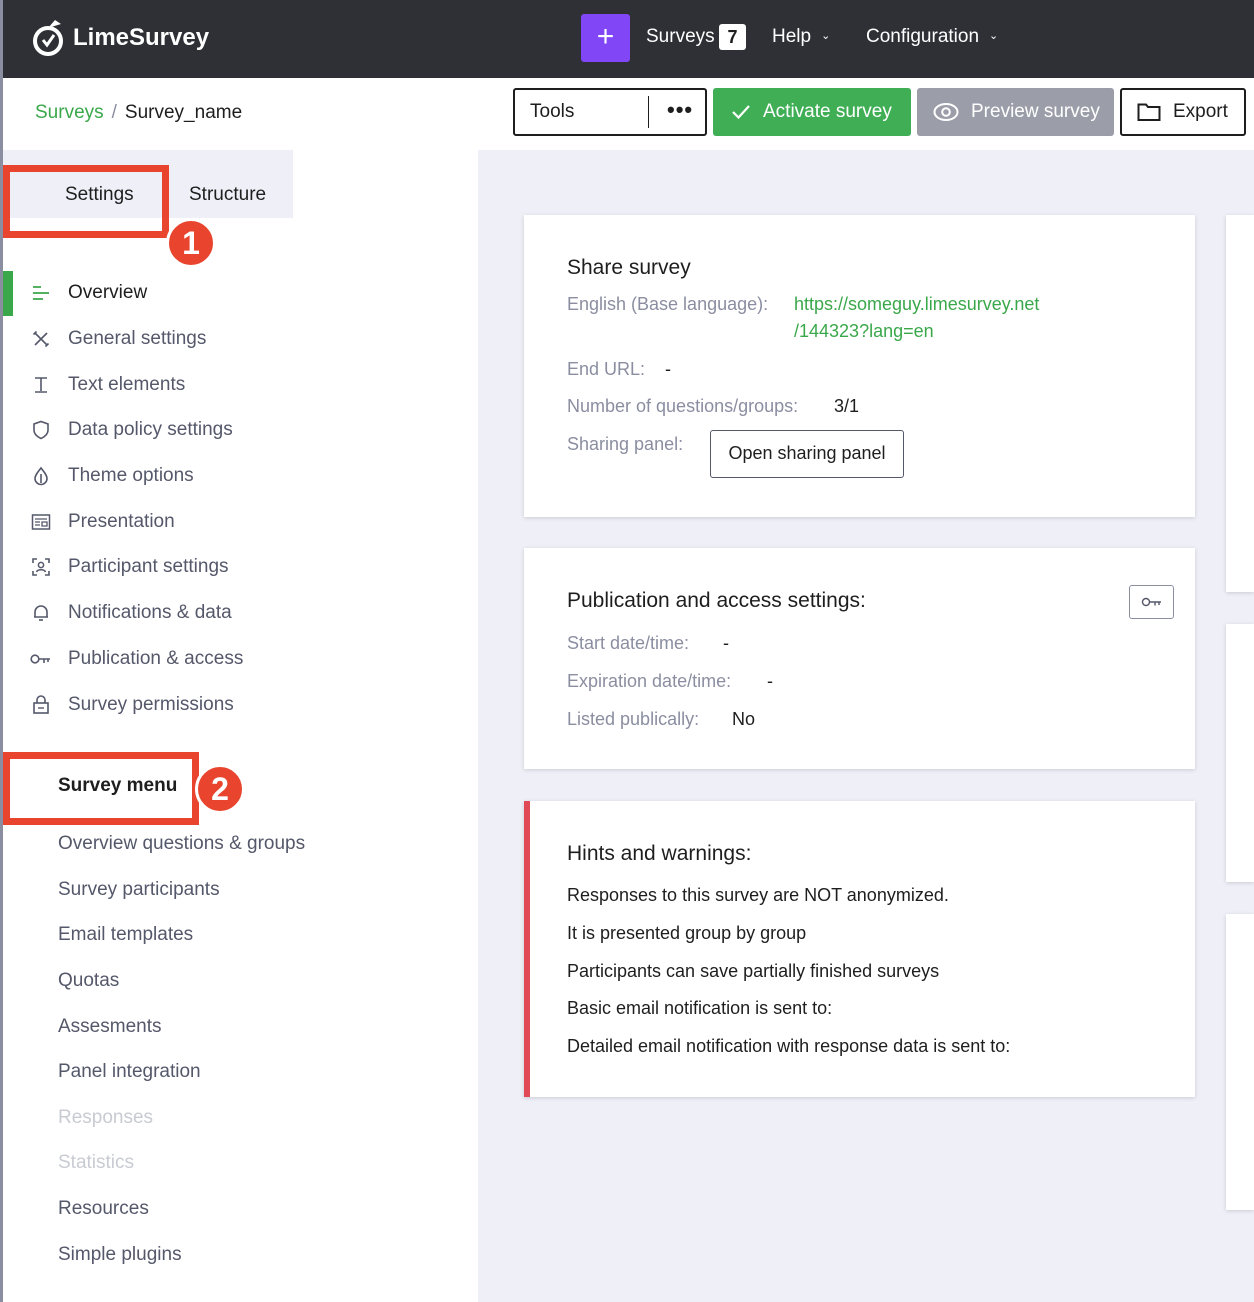 This screenshot has width=1254, height=1302. What do you see at coordinates (628, 643) in the screenshot?
I see `start-date-label: Start date/time:` at bounding box center [628, 643].